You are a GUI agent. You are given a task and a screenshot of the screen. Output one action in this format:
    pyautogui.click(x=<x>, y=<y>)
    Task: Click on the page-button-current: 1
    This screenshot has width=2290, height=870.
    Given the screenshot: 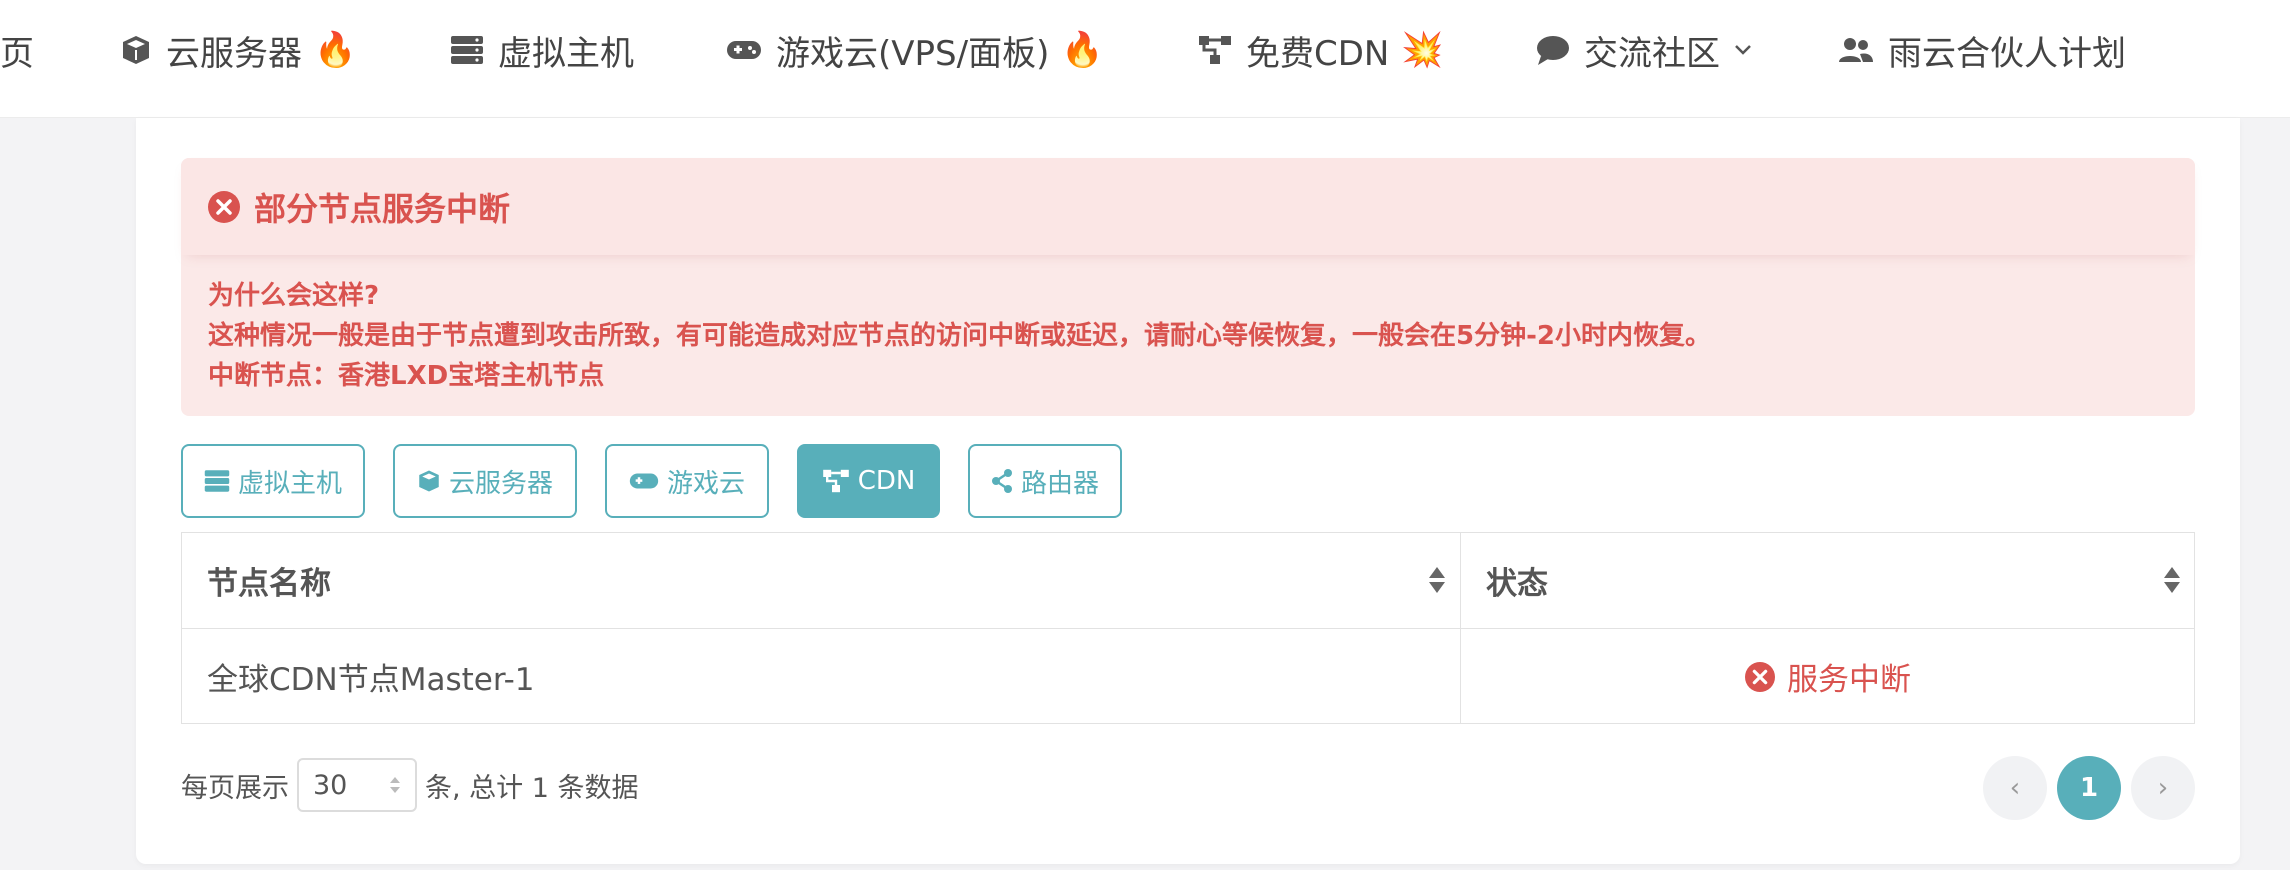 What is the action you would take?
    pyautogui.click(x=2089, y=788)
    